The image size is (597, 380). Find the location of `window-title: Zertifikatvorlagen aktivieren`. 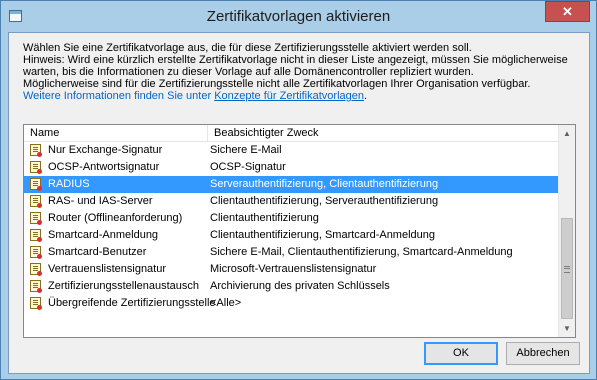

window-title: Zertifikatvorlagen aktivieren is located at coordinates (298, 16).